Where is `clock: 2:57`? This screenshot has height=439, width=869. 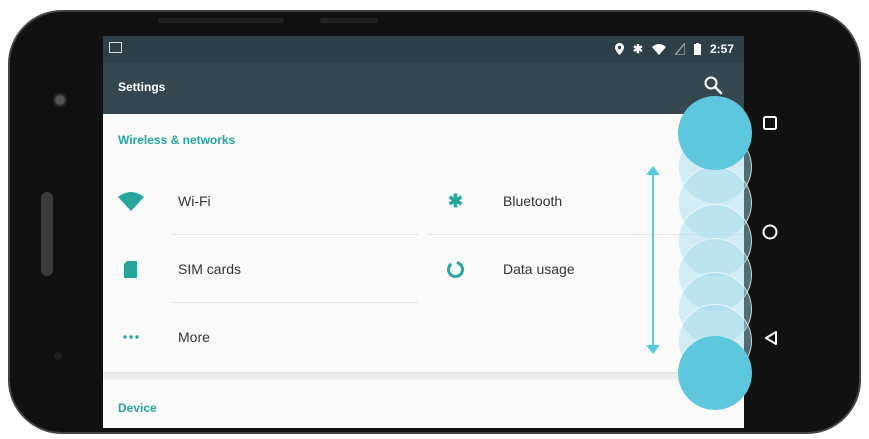 clock: 2:57 is located at coordinates (721, 49).